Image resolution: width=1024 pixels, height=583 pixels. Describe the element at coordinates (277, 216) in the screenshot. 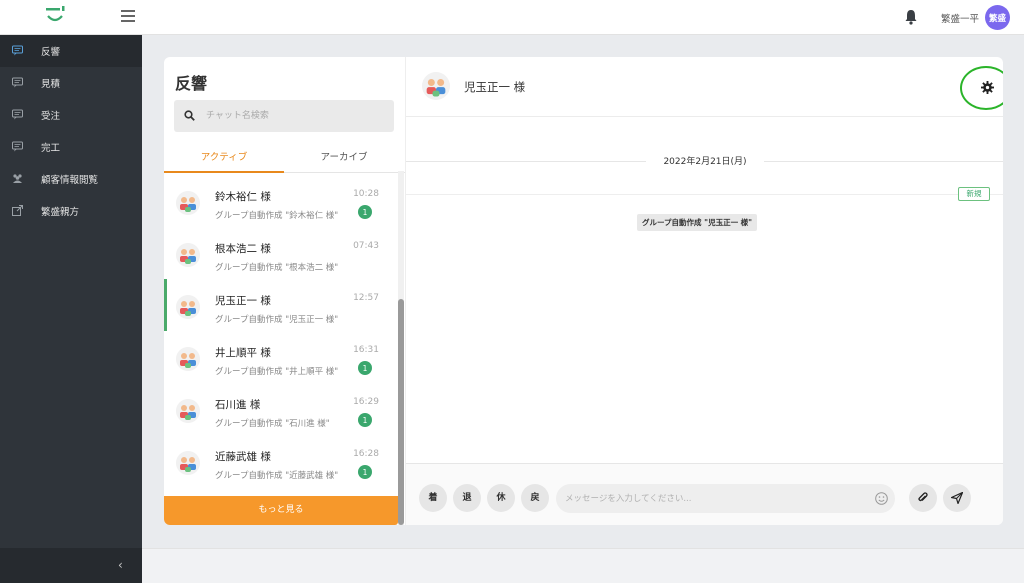

I see `chat-preview: グループ自動作成 "鈴木裕仁 様"` at that location.